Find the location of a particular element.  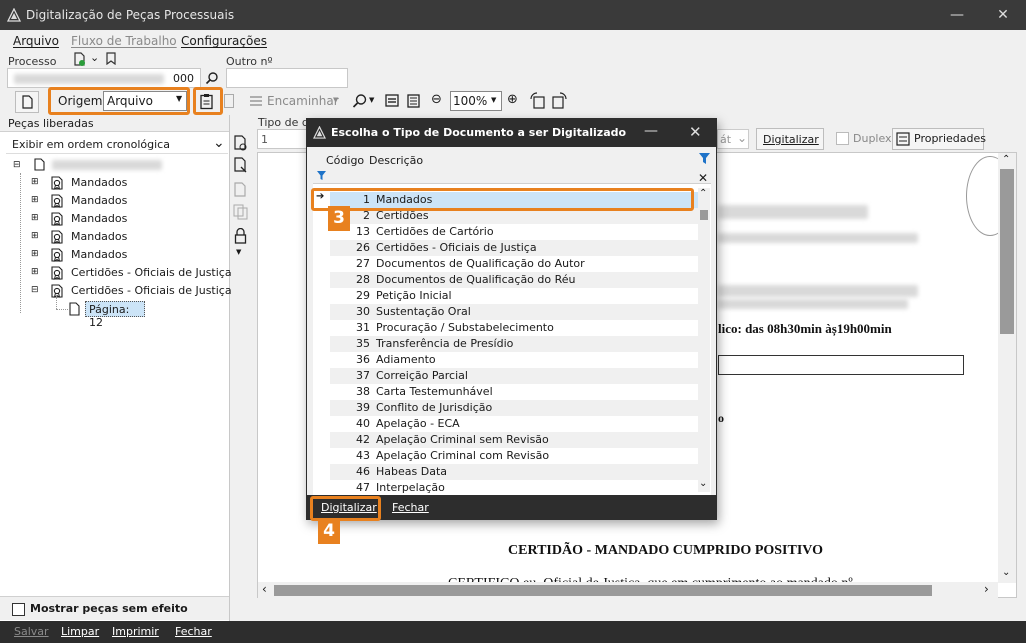

chevron-down-icon: ⌄ is located at coordinates (94, 57).